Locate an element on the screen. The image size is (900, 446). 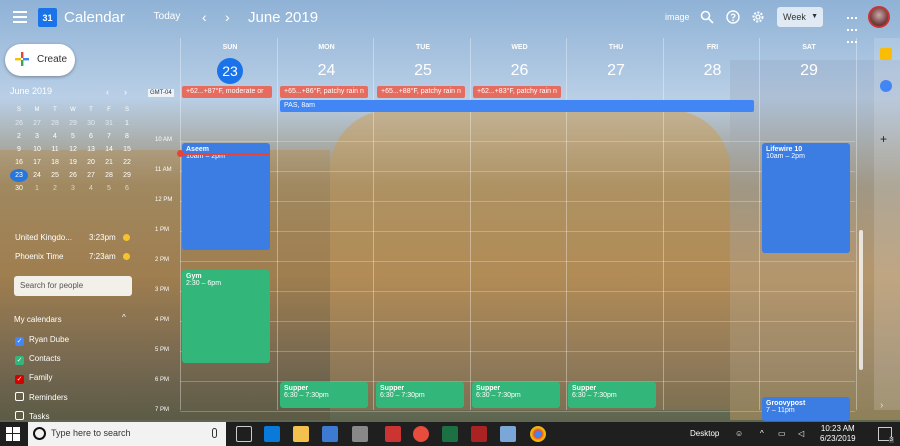
mini-day-cell: 7 is located at coordinates (109, 136).